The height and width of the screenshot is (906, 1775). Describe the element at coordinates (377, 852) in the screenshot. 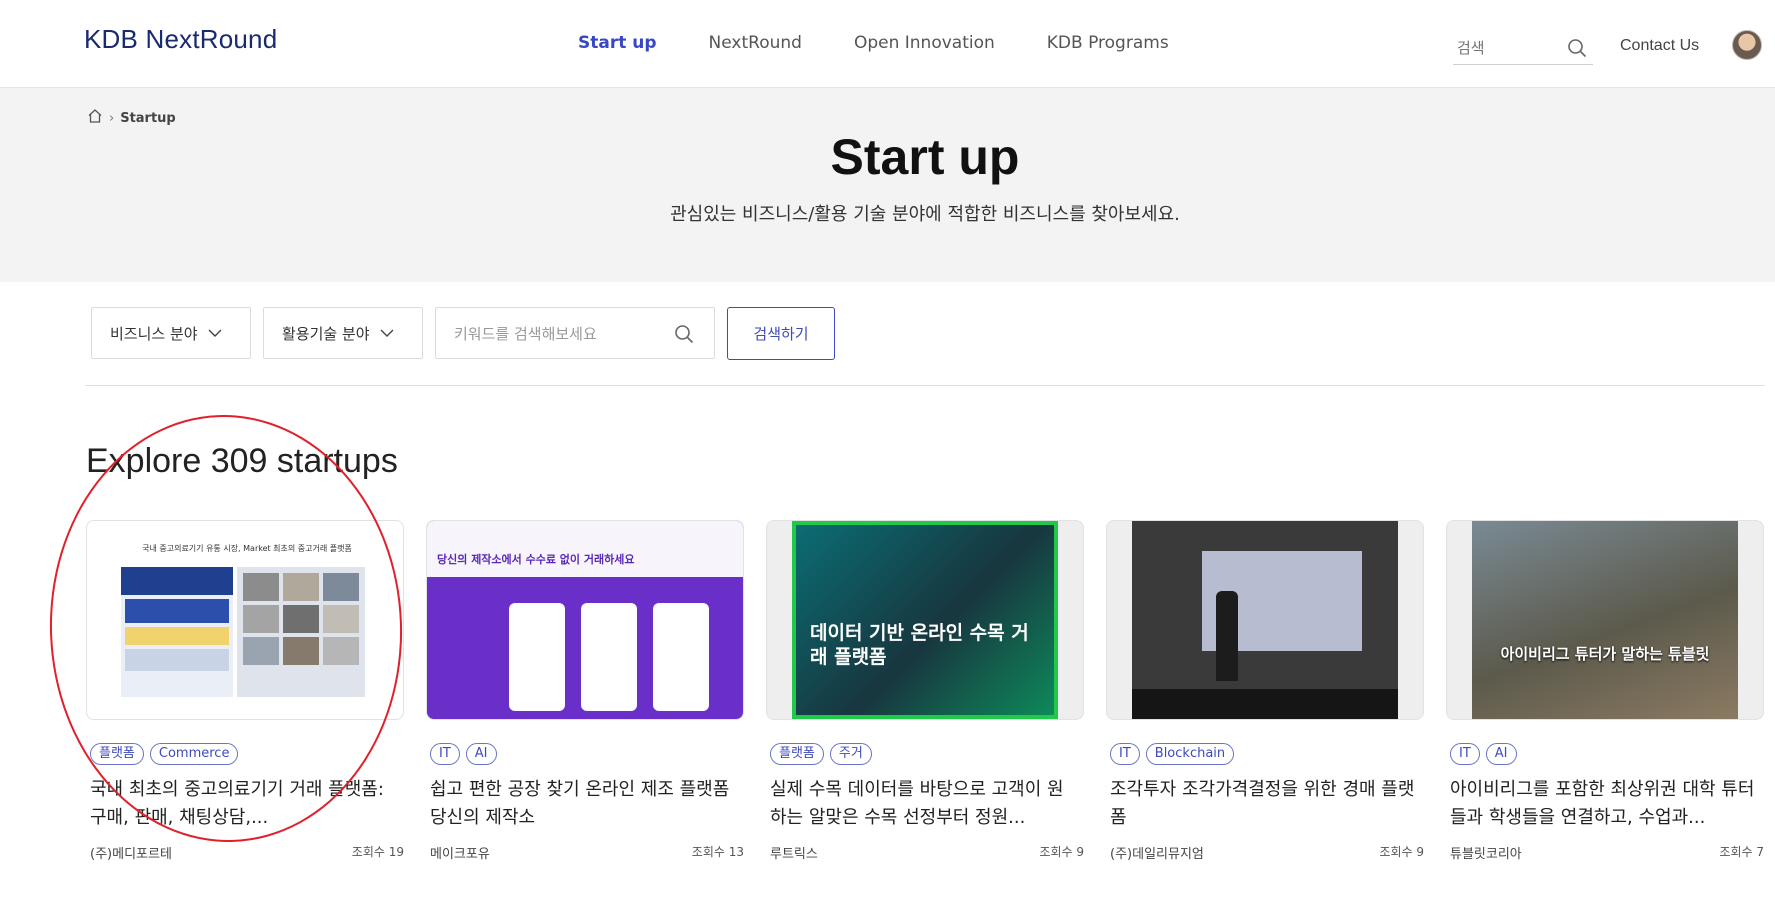

I see `view-count: 조회수 19` at that location.